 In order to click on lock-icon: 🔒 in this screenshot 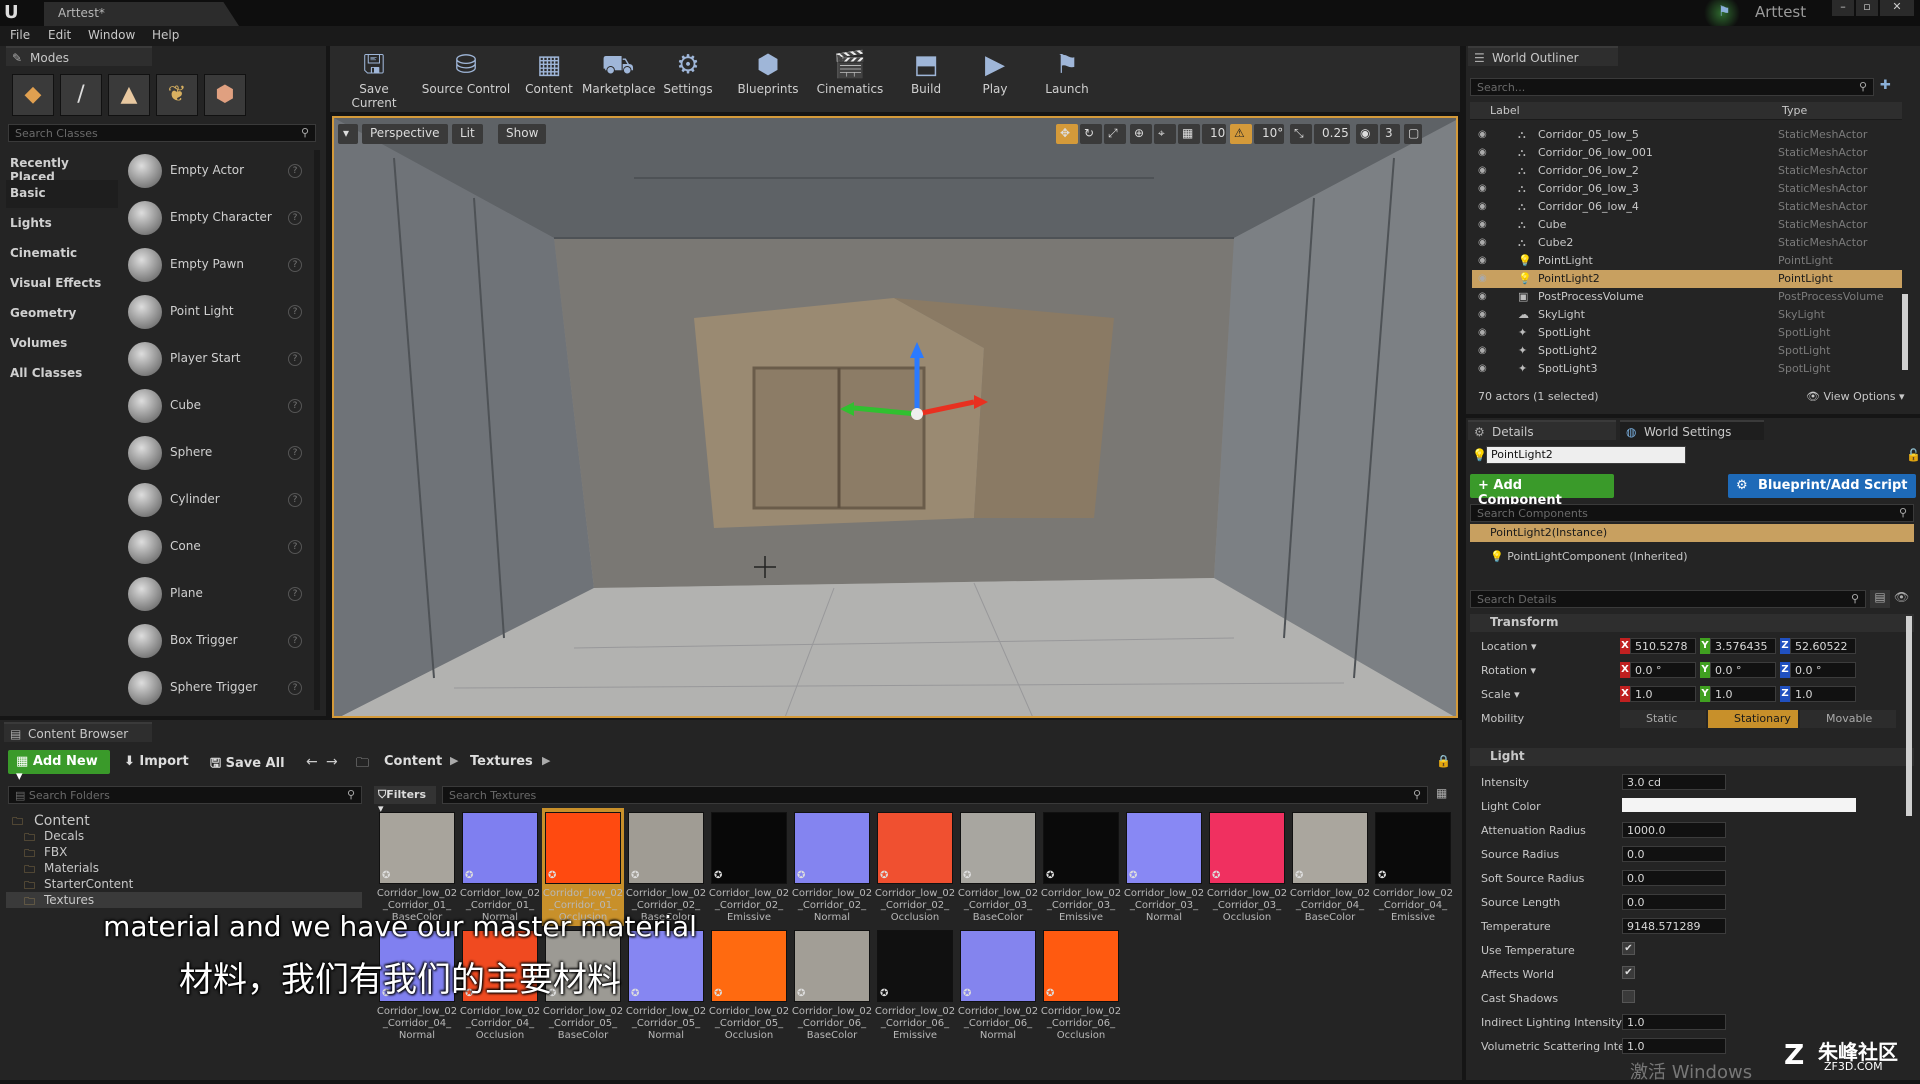, I will do `click(1443, 761)`.